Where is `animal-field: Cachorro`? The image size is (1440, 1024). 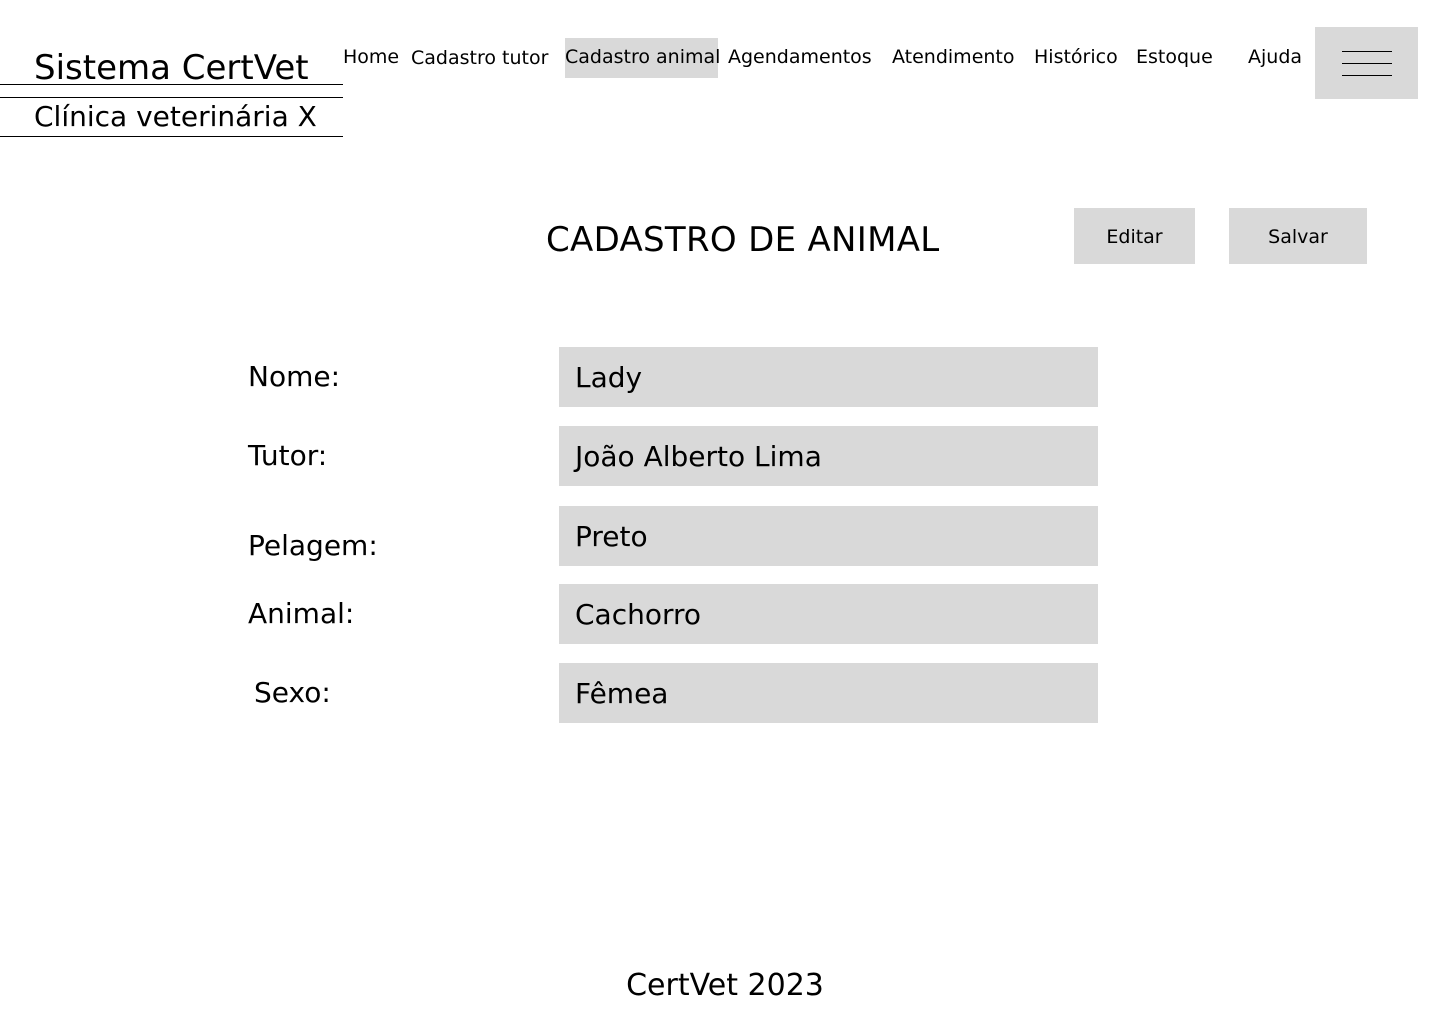 animal-field: Cachorro is located at coordinates (828, 614).